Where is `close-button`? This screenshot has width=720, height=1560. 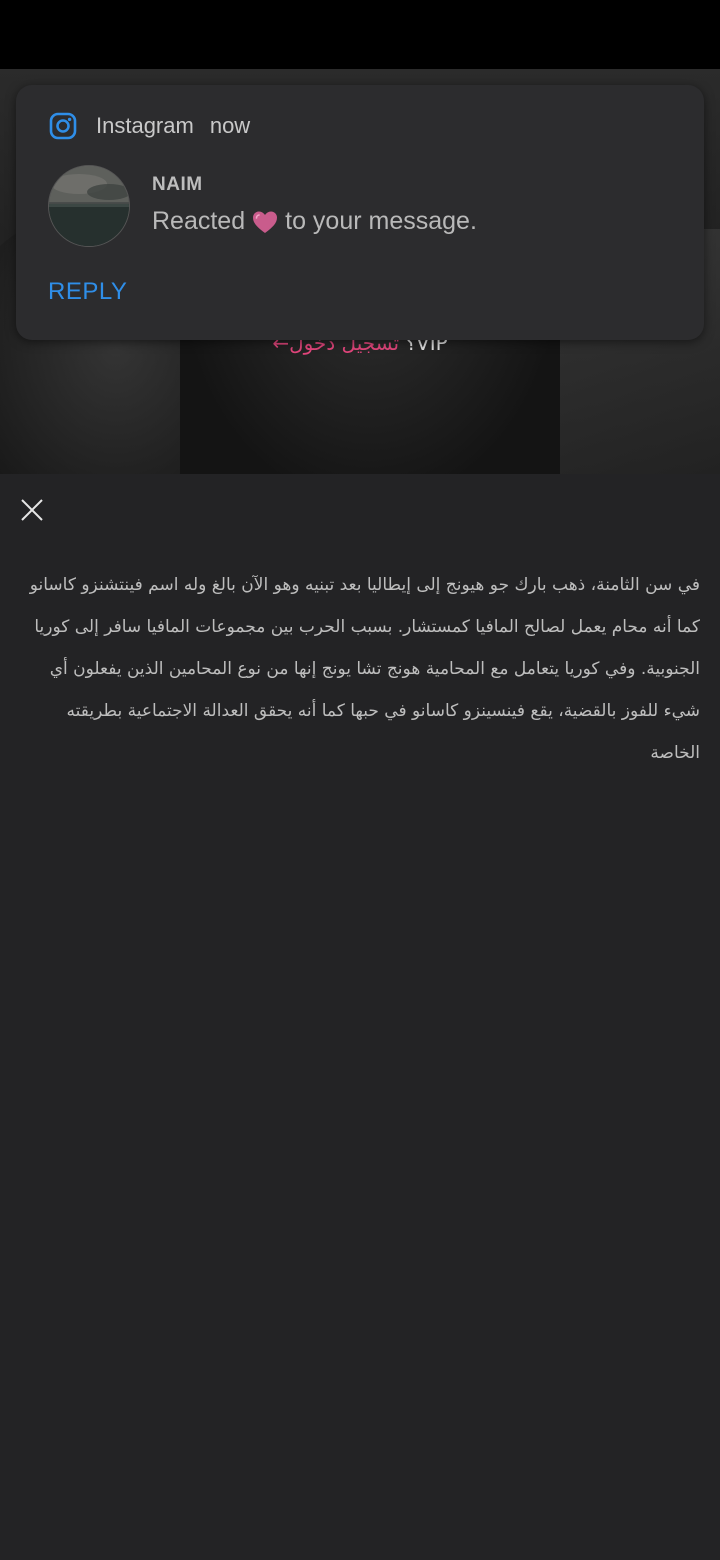
close-button is located at coordinates (32, 510).